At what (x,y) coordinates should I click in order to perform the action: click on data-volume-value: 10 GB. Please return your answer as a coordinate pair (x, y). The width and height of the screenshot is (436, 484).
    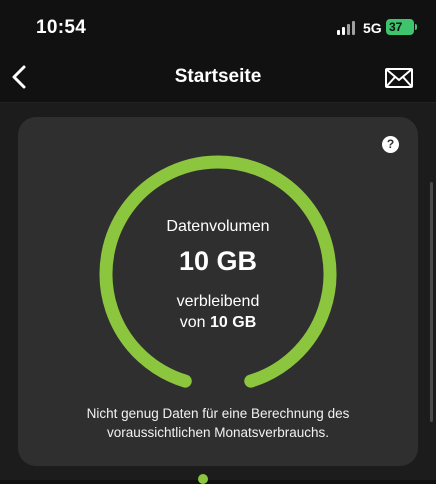
    Looking at the image, I should click on (218, 261).